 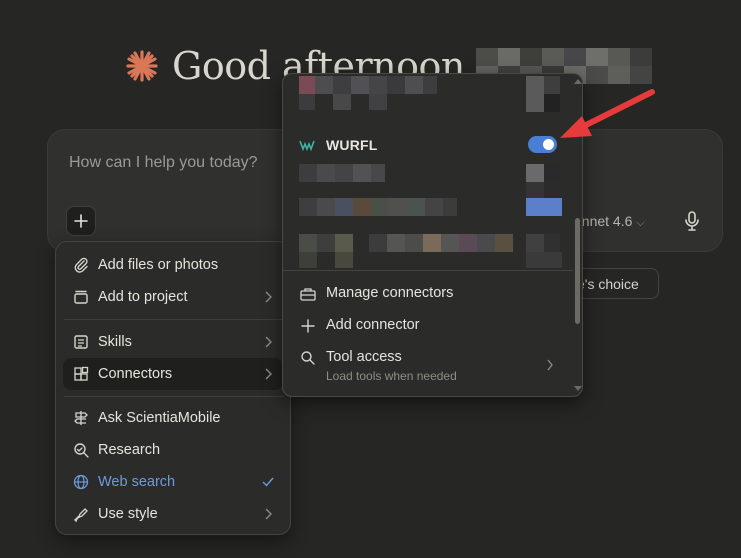 What do you see at coordinates (640, 223) in the screenshot?
I see `chevron-down-icon: ⌵` at bounding box center [640, 223].